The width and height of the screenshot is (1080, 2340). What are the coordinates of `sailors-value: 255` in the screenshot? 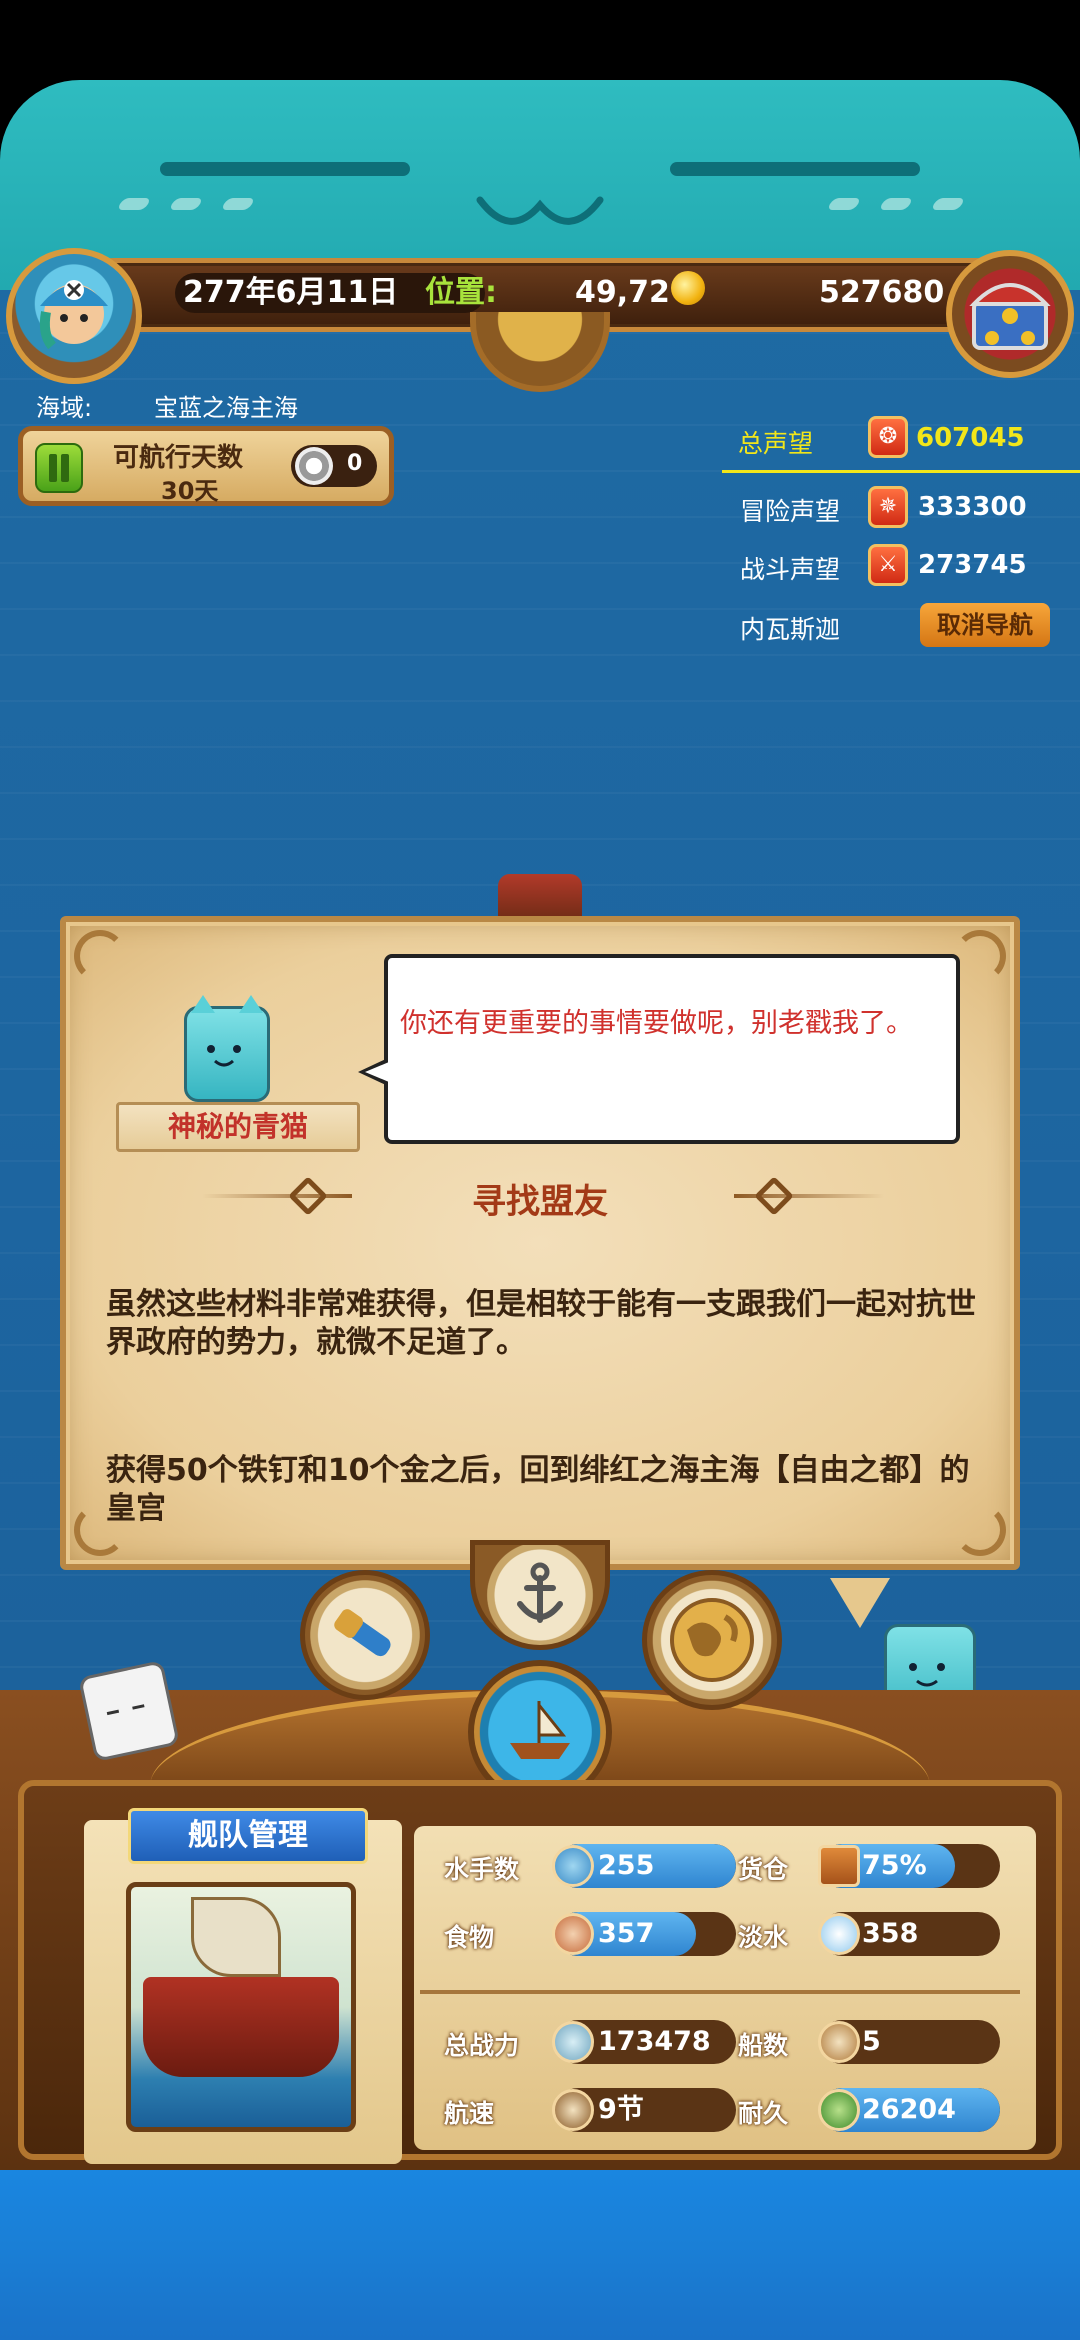 It's located at (626, 1865).